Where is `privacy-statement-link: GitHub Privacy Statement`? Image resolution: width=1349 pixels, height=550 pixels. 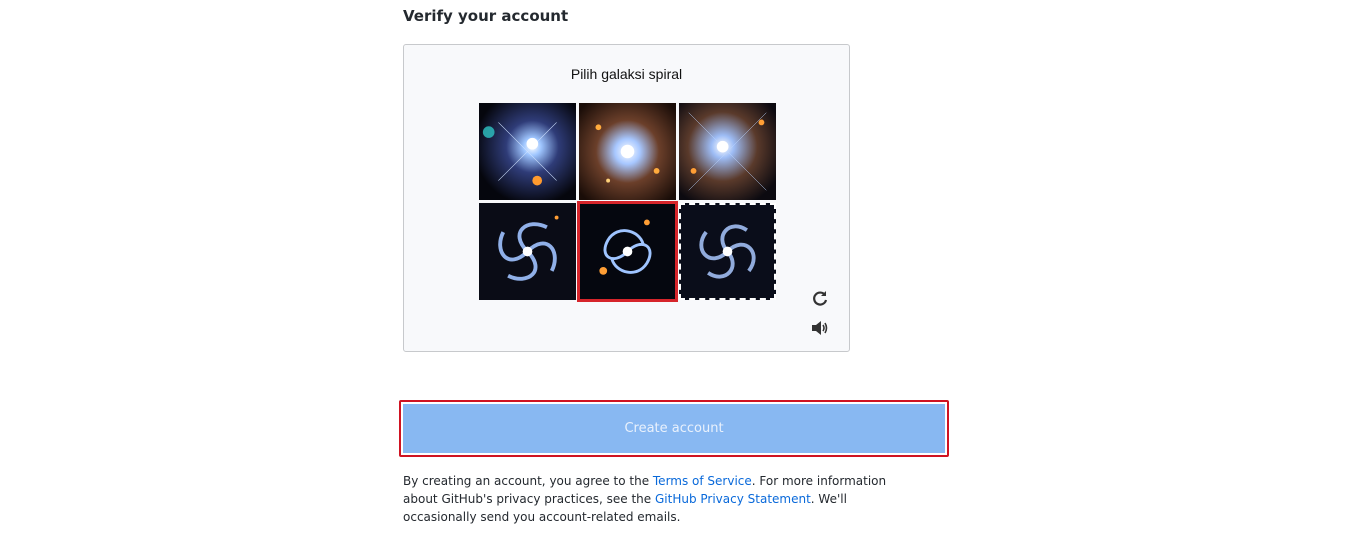 privacy-statement-link: GitHub Privacy Statement is located at coordinates (733, 499).